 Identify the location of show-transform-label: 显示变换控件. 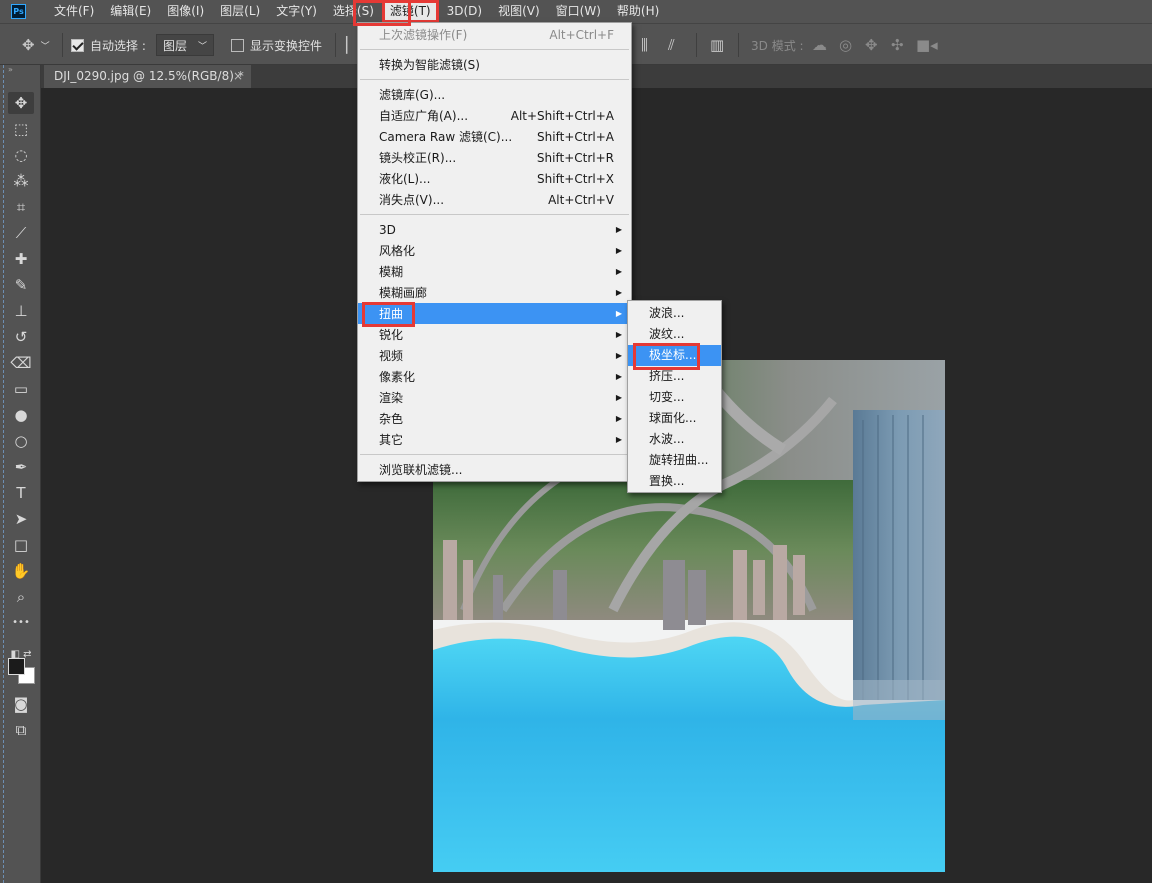
(286, 45).